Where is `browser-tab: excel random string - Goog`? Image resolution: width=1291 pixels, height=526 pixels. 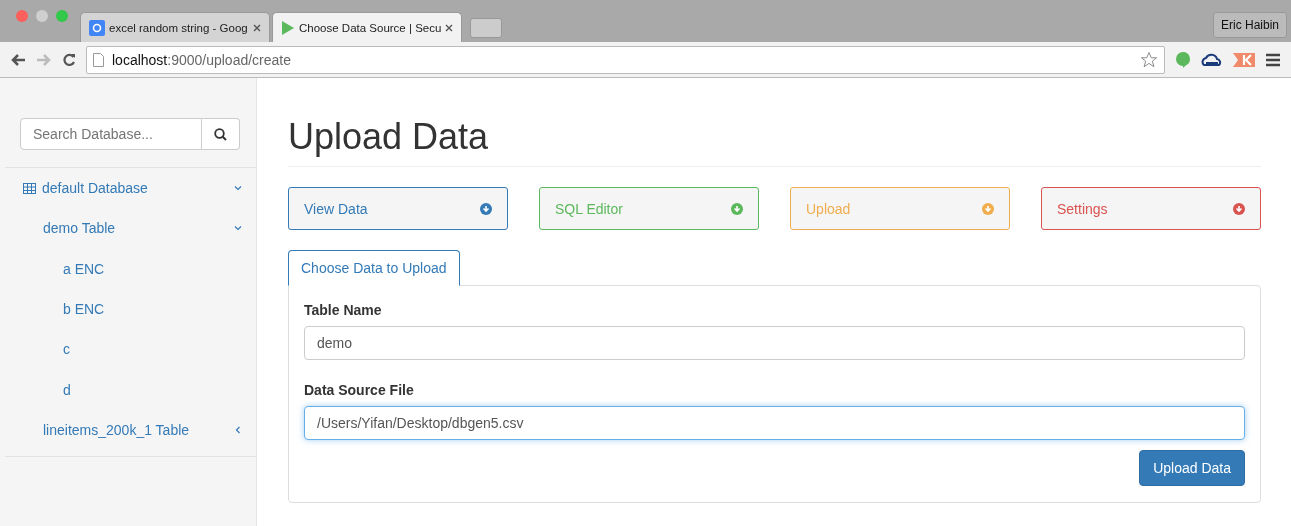
browser-tab: excel random string - Goog is located at coordinates (175, 27).